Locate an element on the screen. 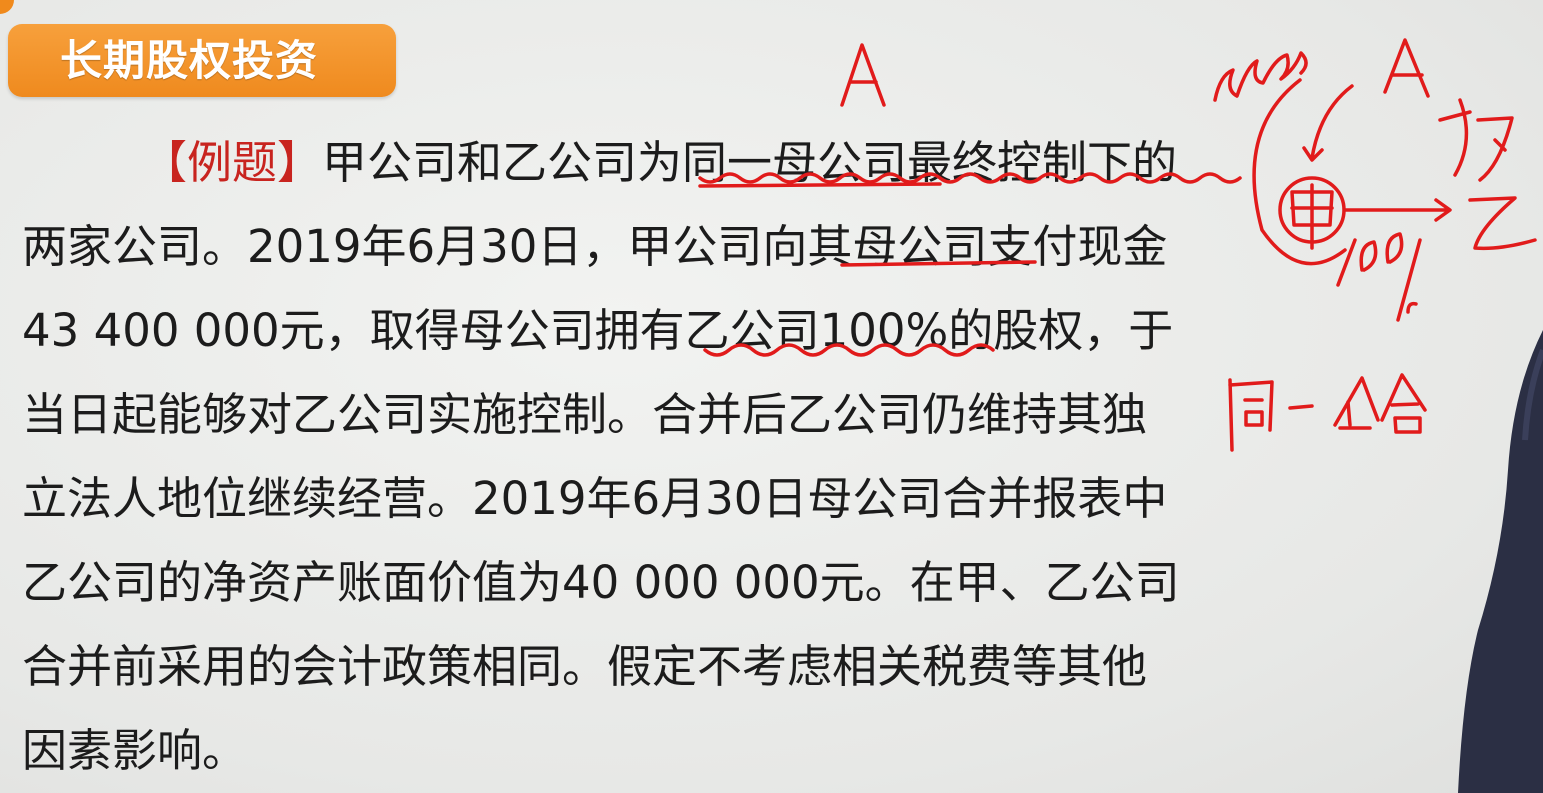 This screenshot has width=1543, height=793. paragraph-line-1: 【例题】甲公司和乙公司为同一母公司最终控制下的 is located at coordinates (629, 163).